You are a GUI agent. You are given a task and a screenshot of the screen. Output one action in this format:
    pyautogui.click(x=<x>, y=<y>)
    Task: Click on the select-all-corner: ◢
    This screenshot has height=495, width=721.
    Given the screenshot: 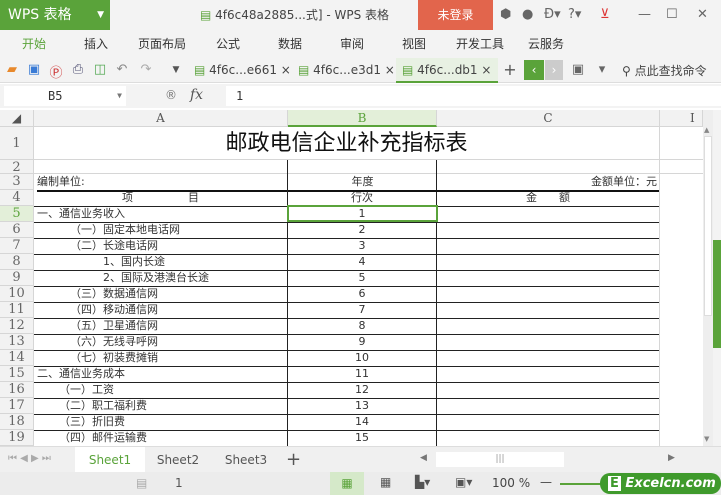 What is the action you would take?
    pyautogui.click(x=17, y=118)
    